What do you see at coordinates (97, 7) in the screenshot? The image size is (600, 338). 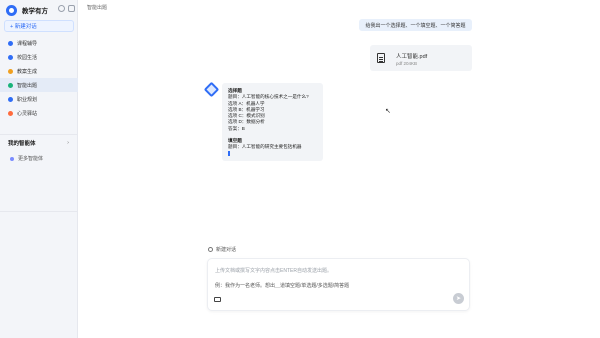 I see `page-tab: 智能出题` at bounding box center [97, 7].